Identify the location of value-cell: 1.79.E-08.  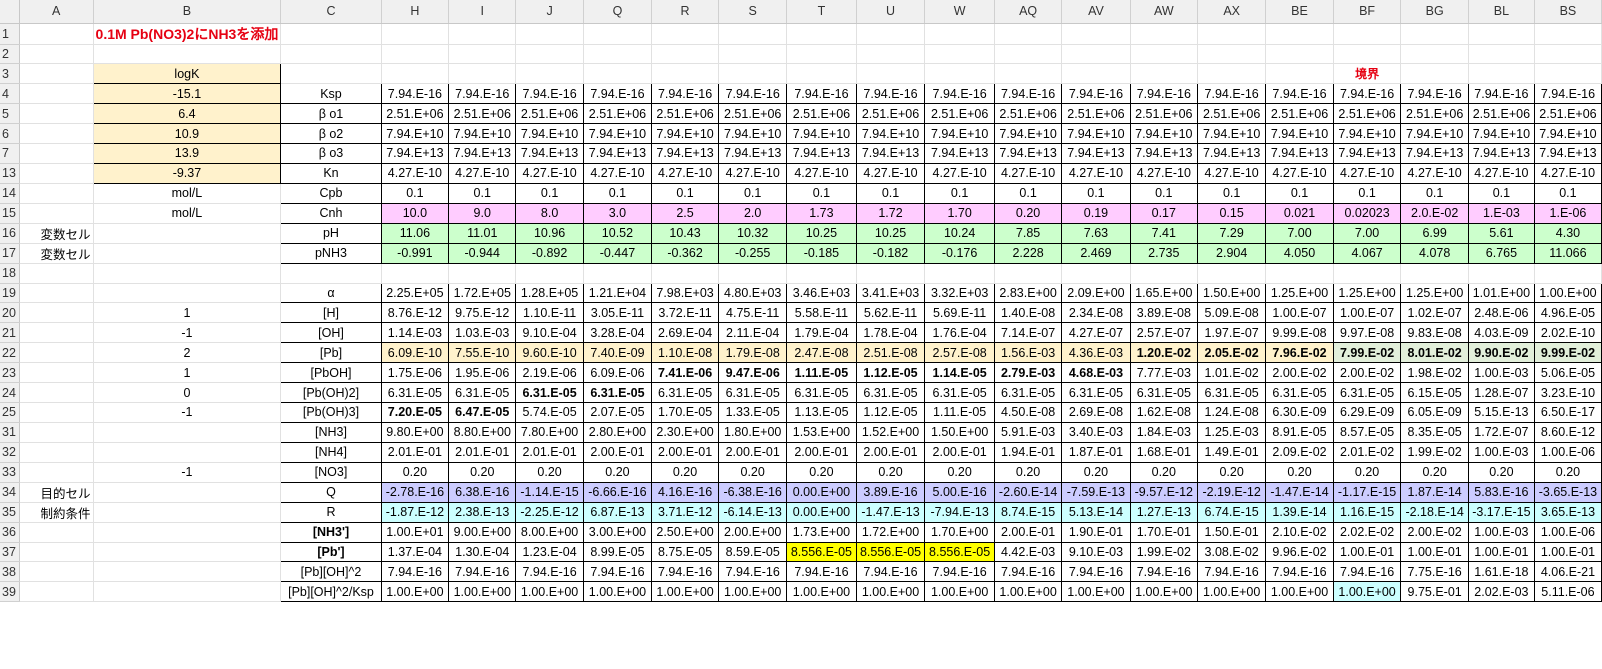
(753, 353).